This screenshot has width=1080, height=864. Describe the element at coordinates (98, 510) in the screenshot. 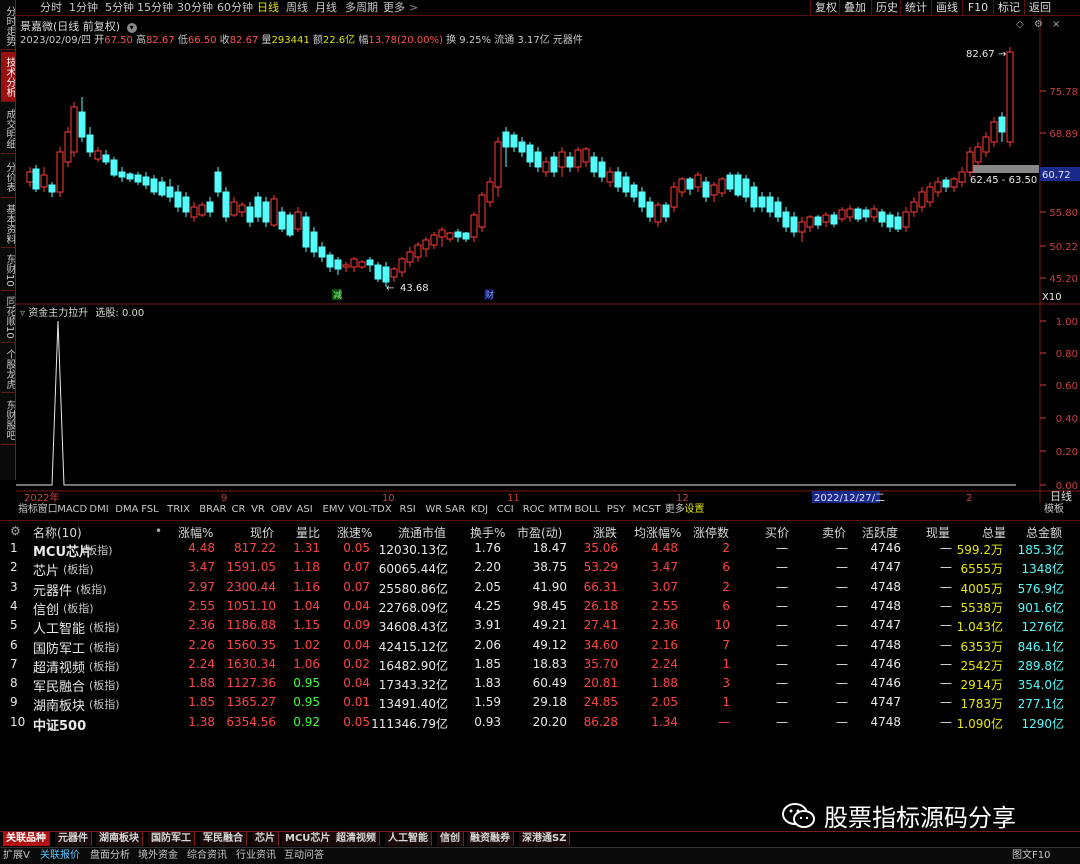

I see `indicator-tab-3: DMI` at that location.